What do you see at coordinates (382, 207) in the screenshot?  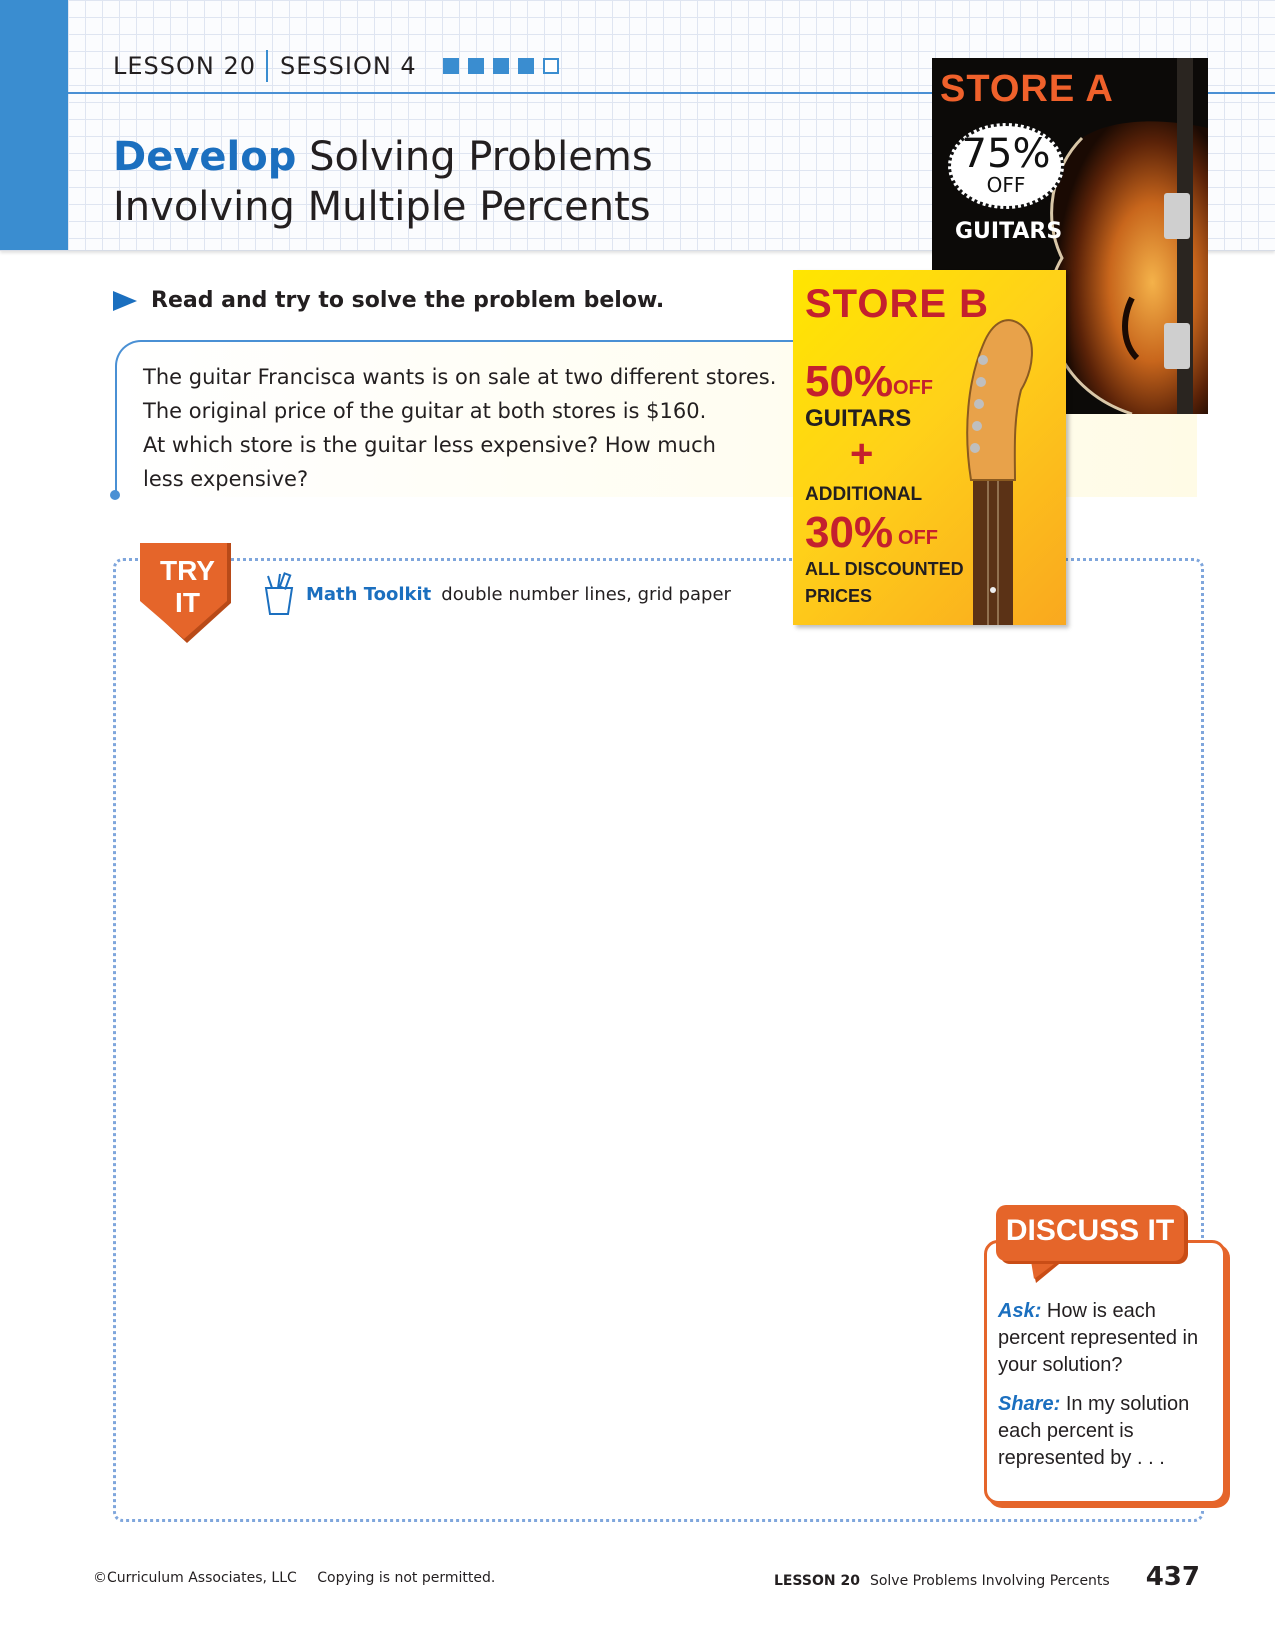 I see `title-line2: Involving Multiple Percents` at bounding box center [382, 207].